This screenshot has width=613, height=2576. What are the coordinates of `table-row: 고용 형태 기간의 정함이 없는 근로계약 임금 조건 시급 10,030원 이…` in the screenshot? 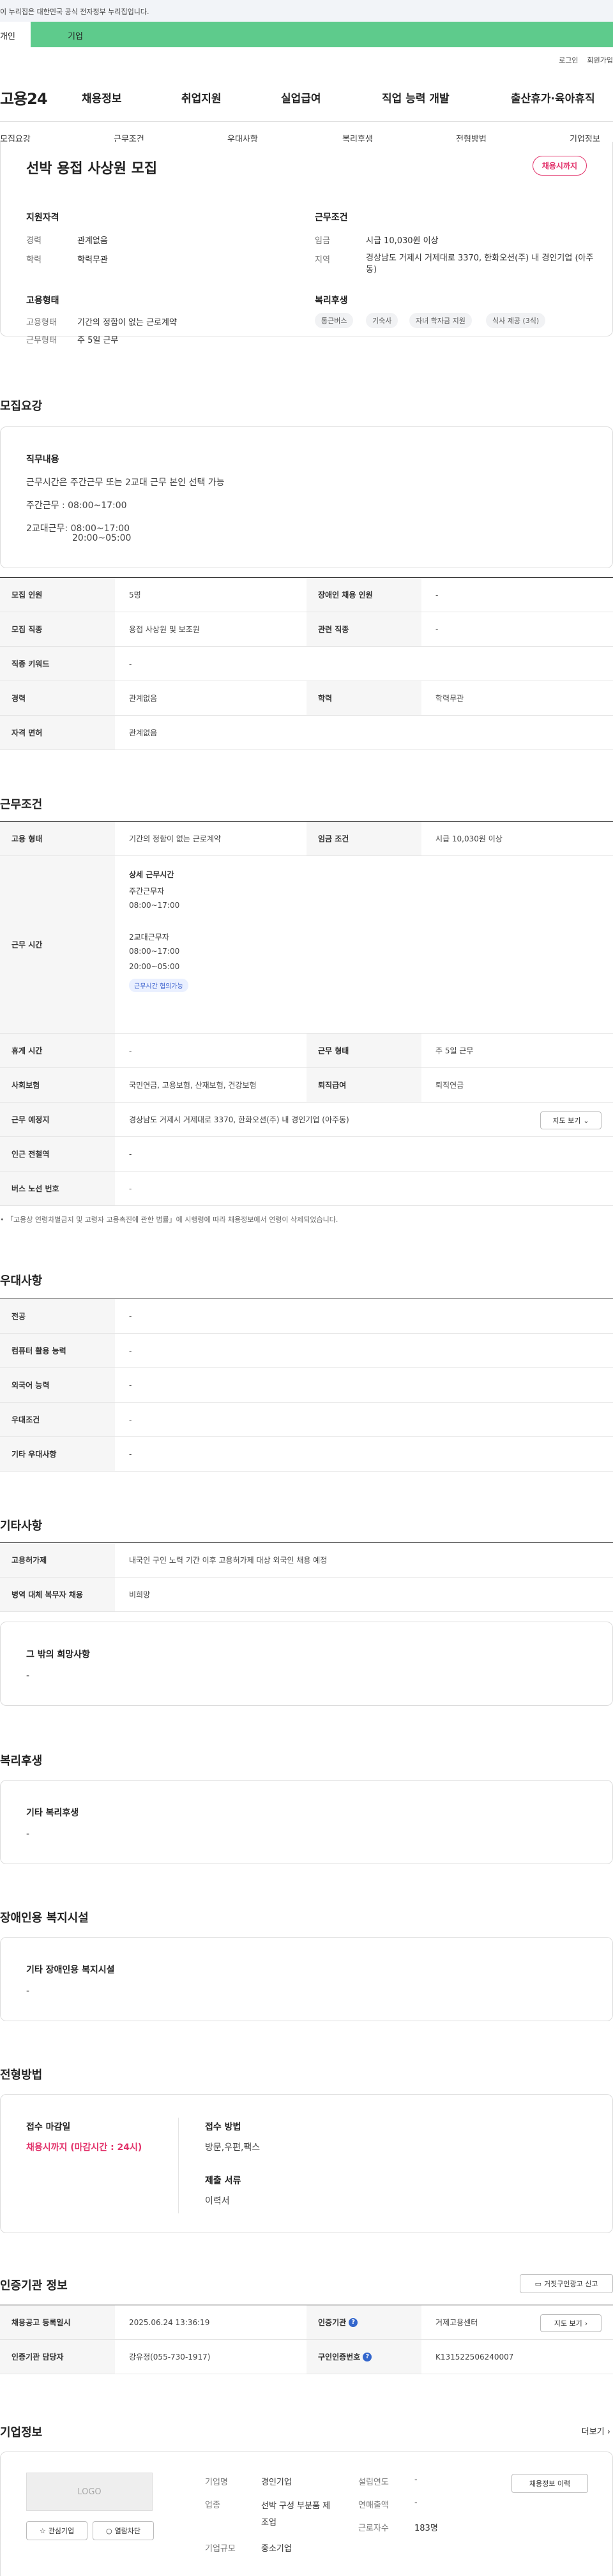 It's located at (306, 839).